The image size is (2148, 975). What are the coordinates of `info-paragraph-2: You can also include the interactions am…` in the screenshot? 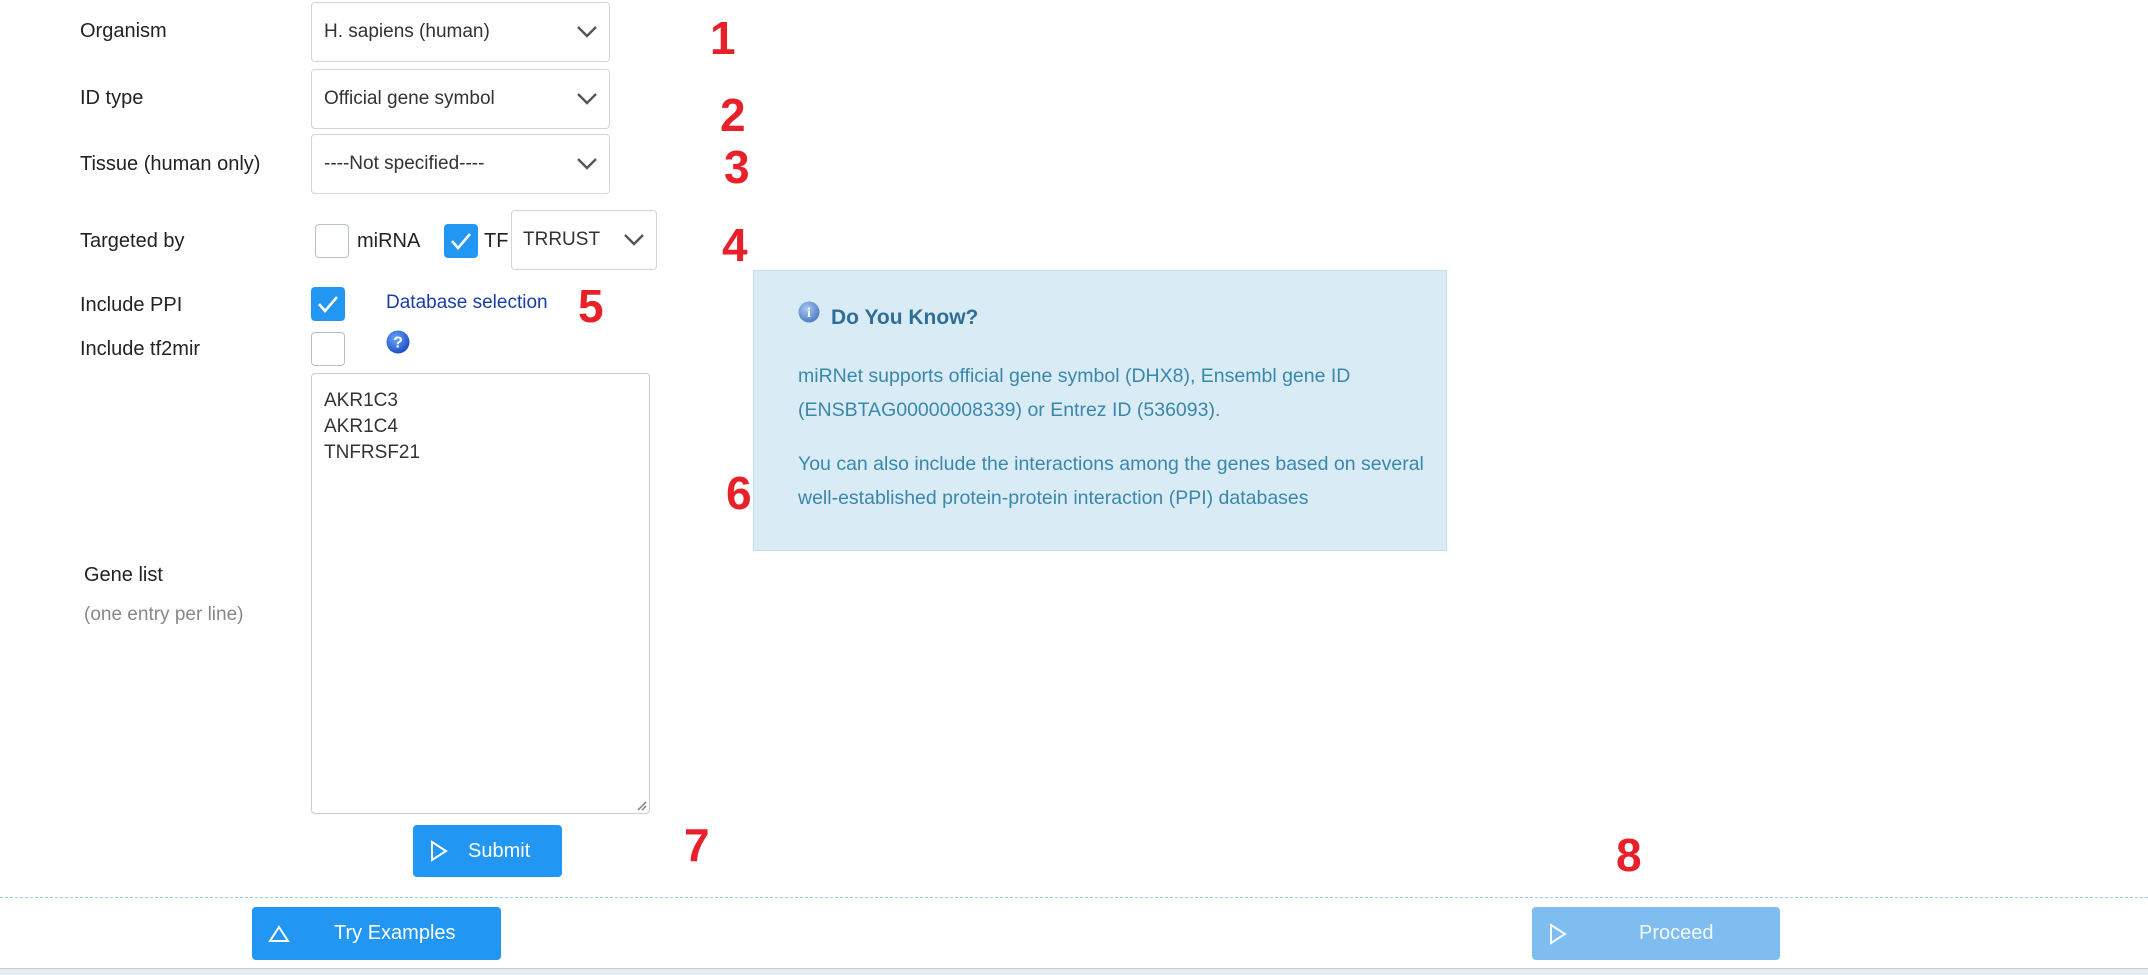 It's located at (1111, 481).